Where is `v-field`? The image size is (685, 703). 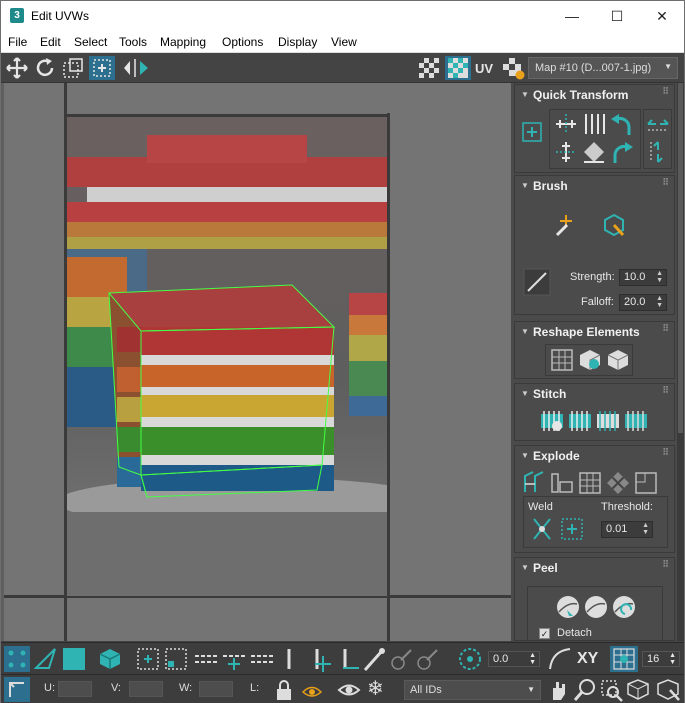
v-field is located at coordinates (146, 689).